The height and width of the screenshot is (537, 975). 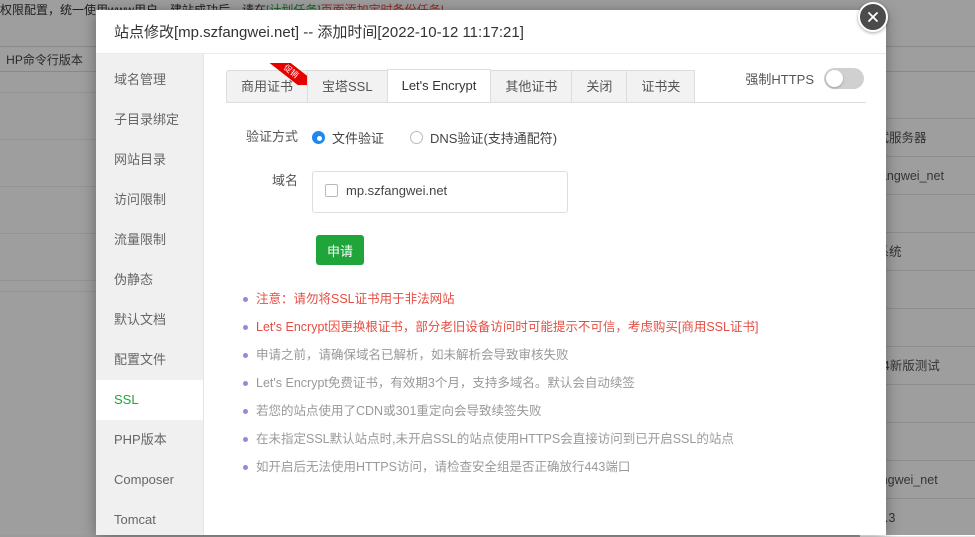 I want to click on sidebar-item-ssl: SSL, so click(x=149, y=400).